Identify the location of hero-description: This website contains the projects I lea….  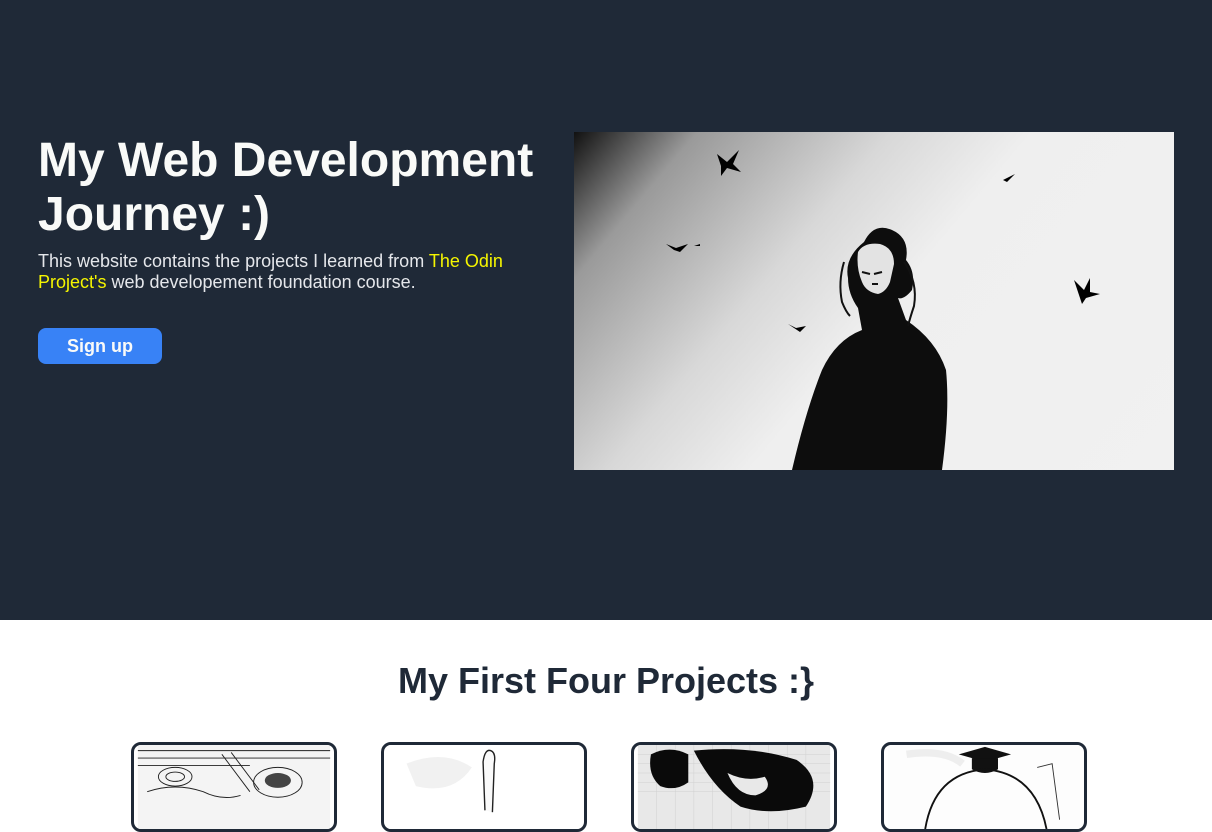
(288, 272).